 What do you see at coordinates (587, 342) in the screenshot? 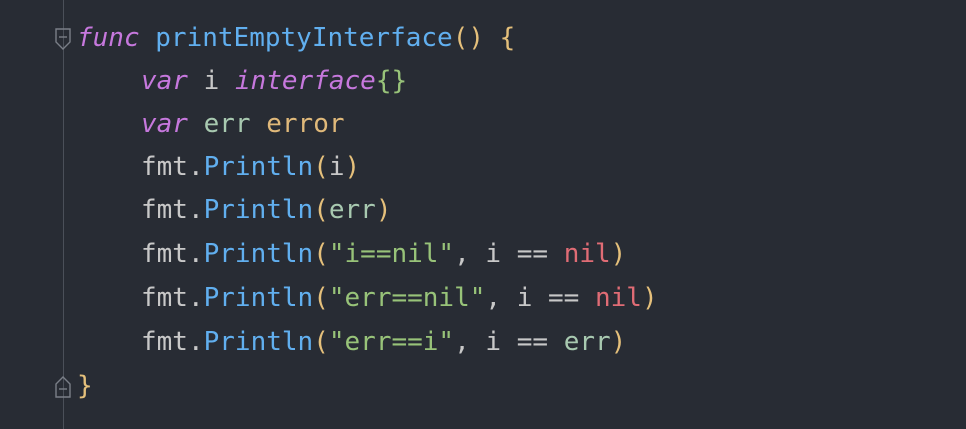
I see `operand-right: err` at bounding box center [587, 342].